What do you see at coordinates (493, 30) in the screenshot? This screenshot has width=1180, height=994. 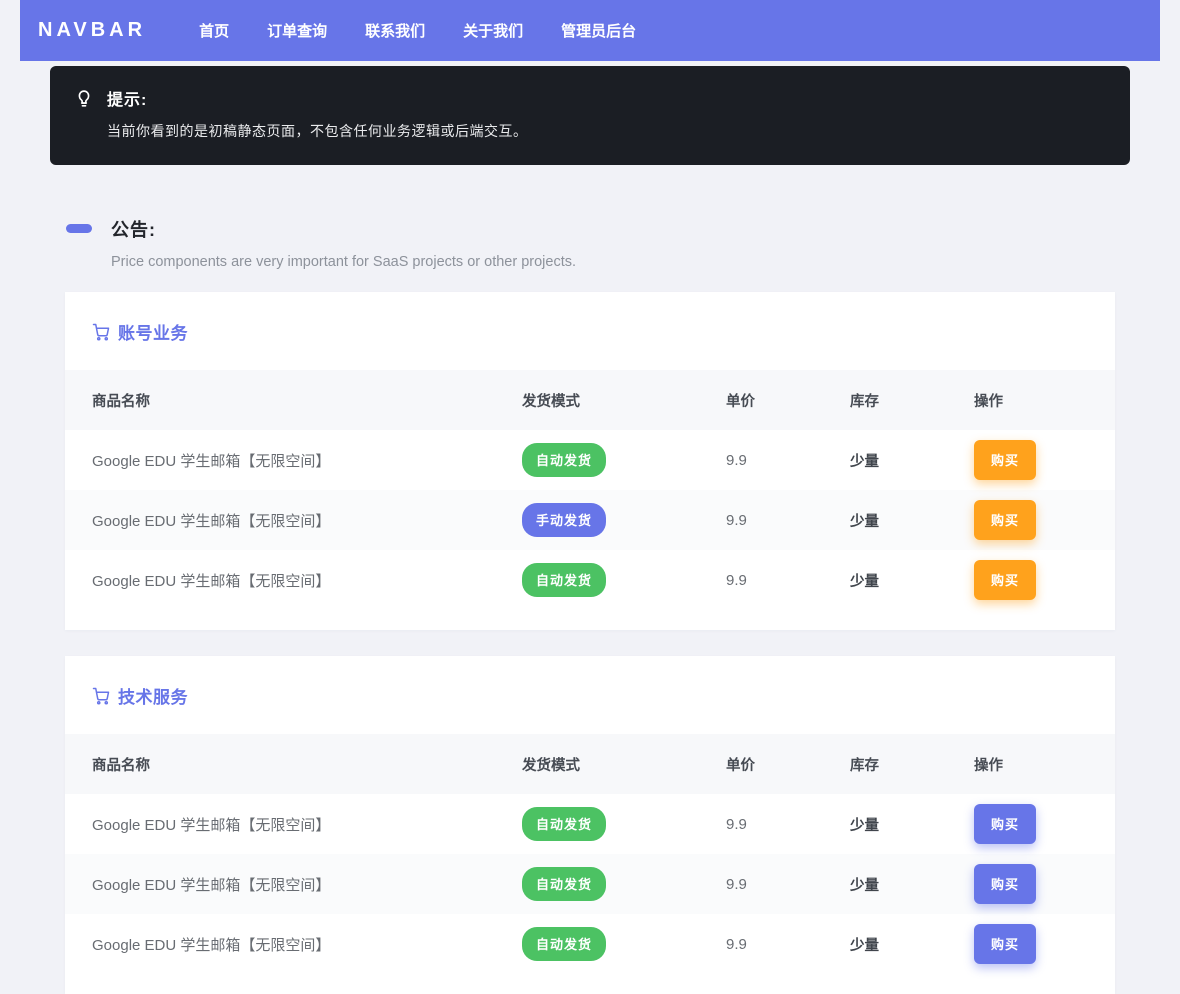 I see `nav-item-about-us: 关于我们` at bounding box center [493, 30].